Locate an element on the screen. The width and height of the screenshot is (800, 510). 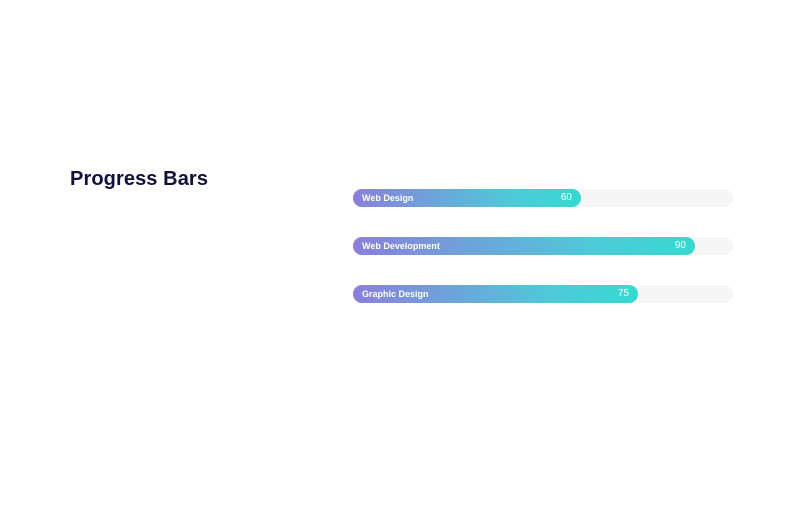
progress-value: 75 is located at coordinates (623, 293).